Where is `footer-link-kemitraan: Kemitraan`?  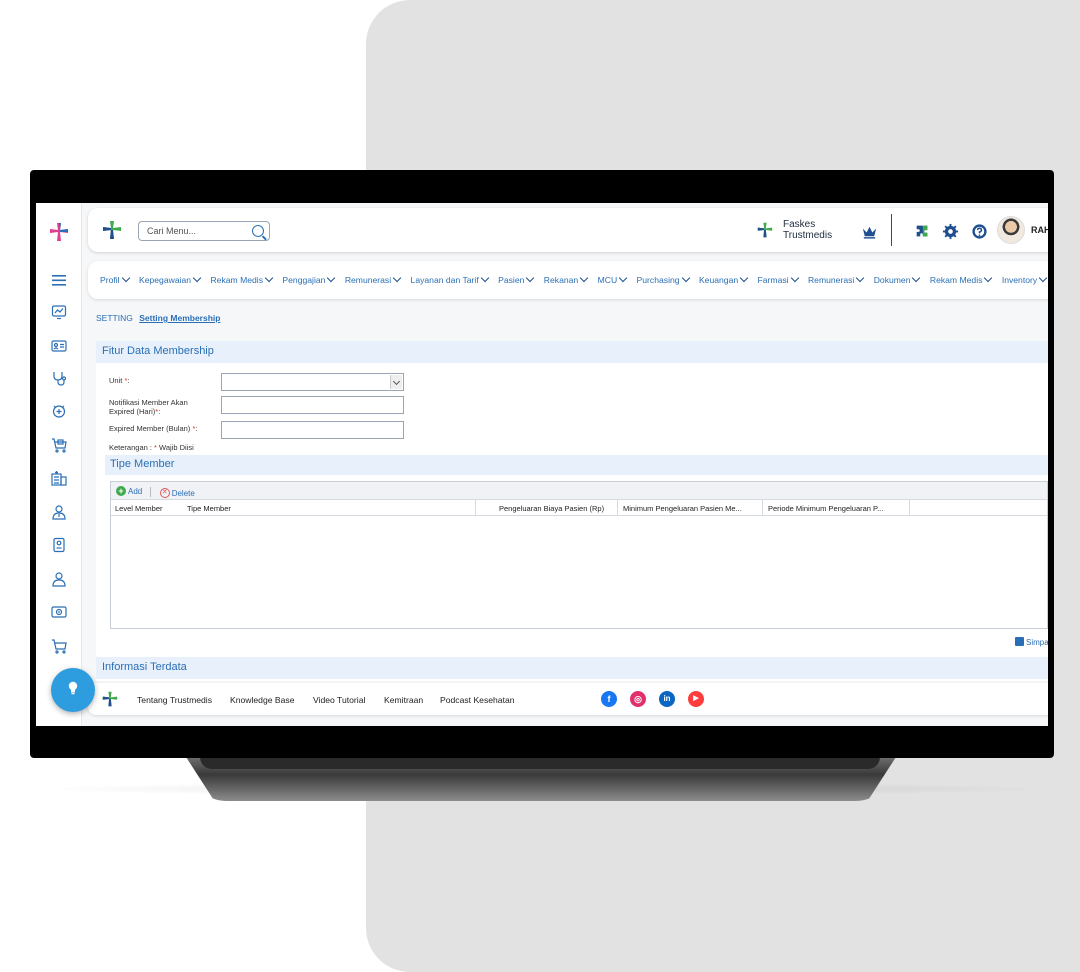 footer-link-kemitraan: Kemitraan is located at coordinates (403, 700).